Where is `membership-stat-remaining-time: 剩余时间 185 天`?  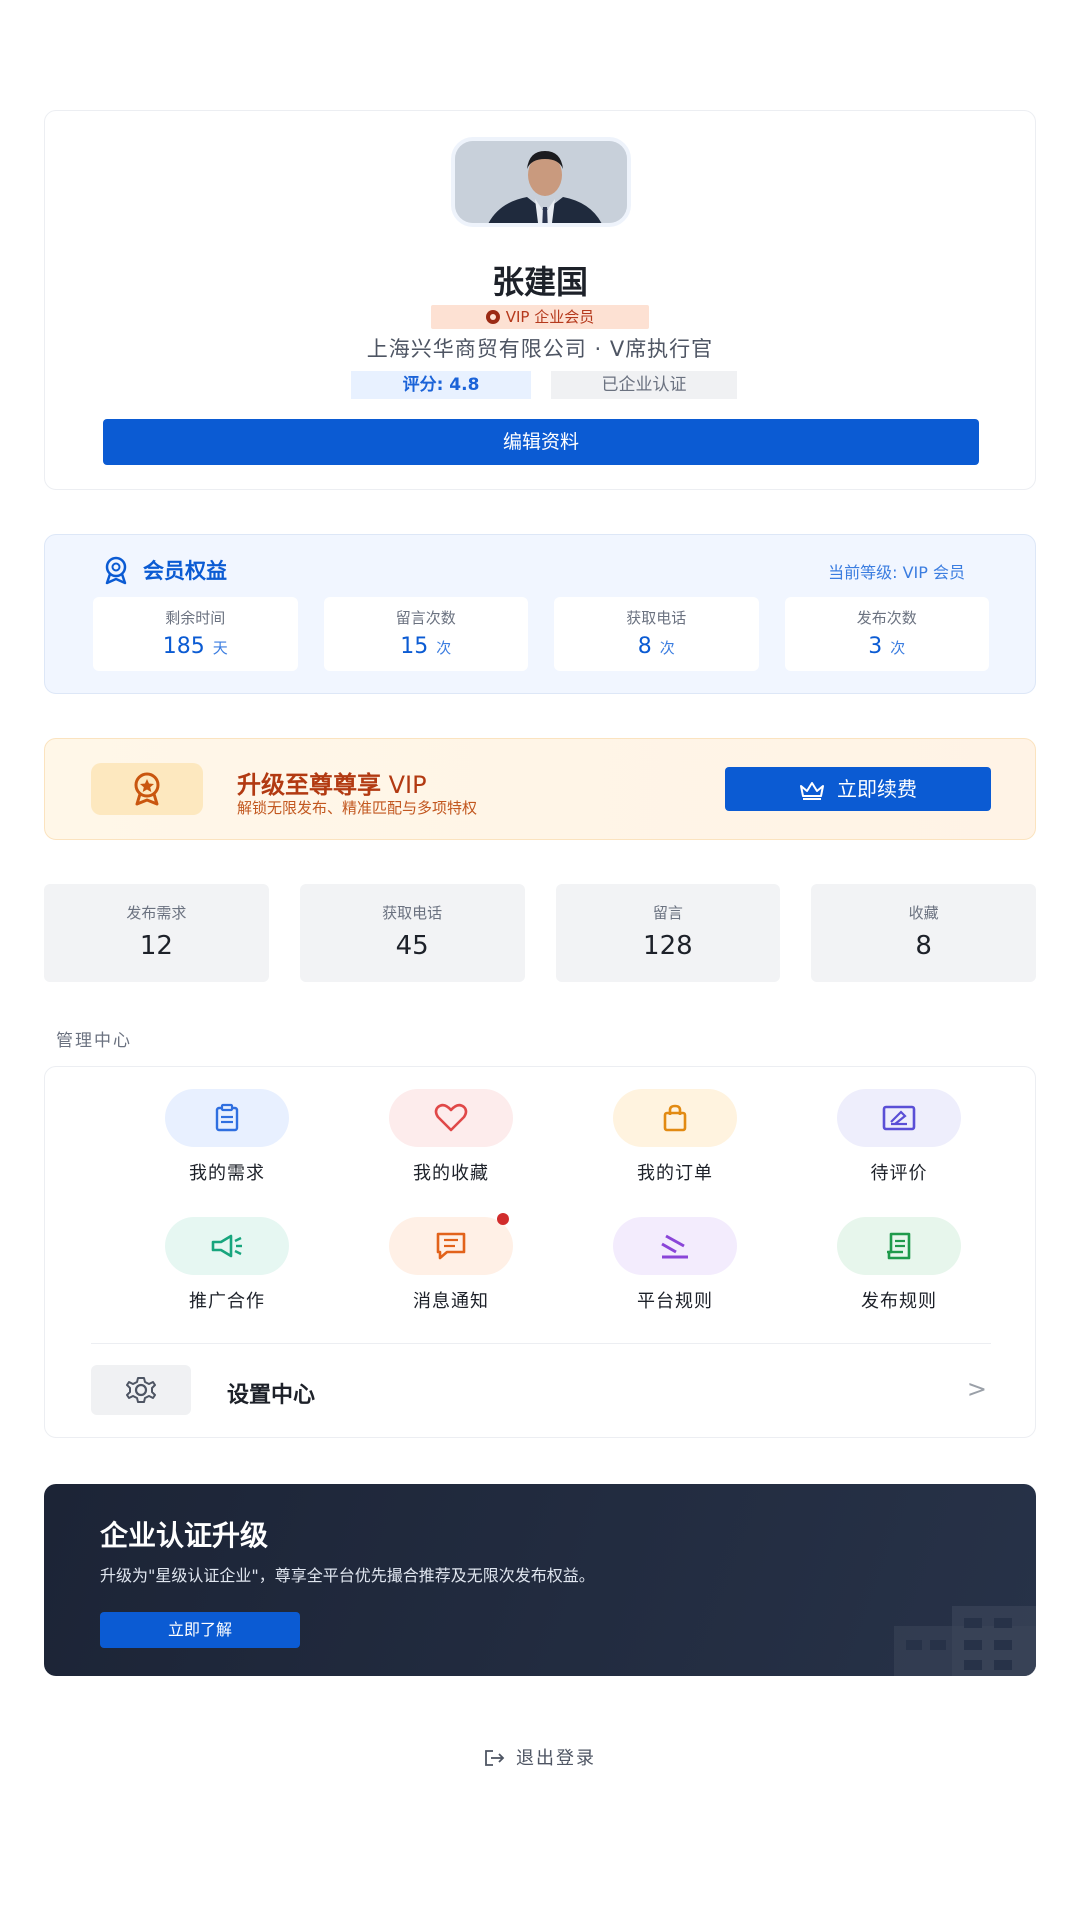
membership-stat-remaining-time: 剩余时间 185 天 is located at coordinates (195, 634).